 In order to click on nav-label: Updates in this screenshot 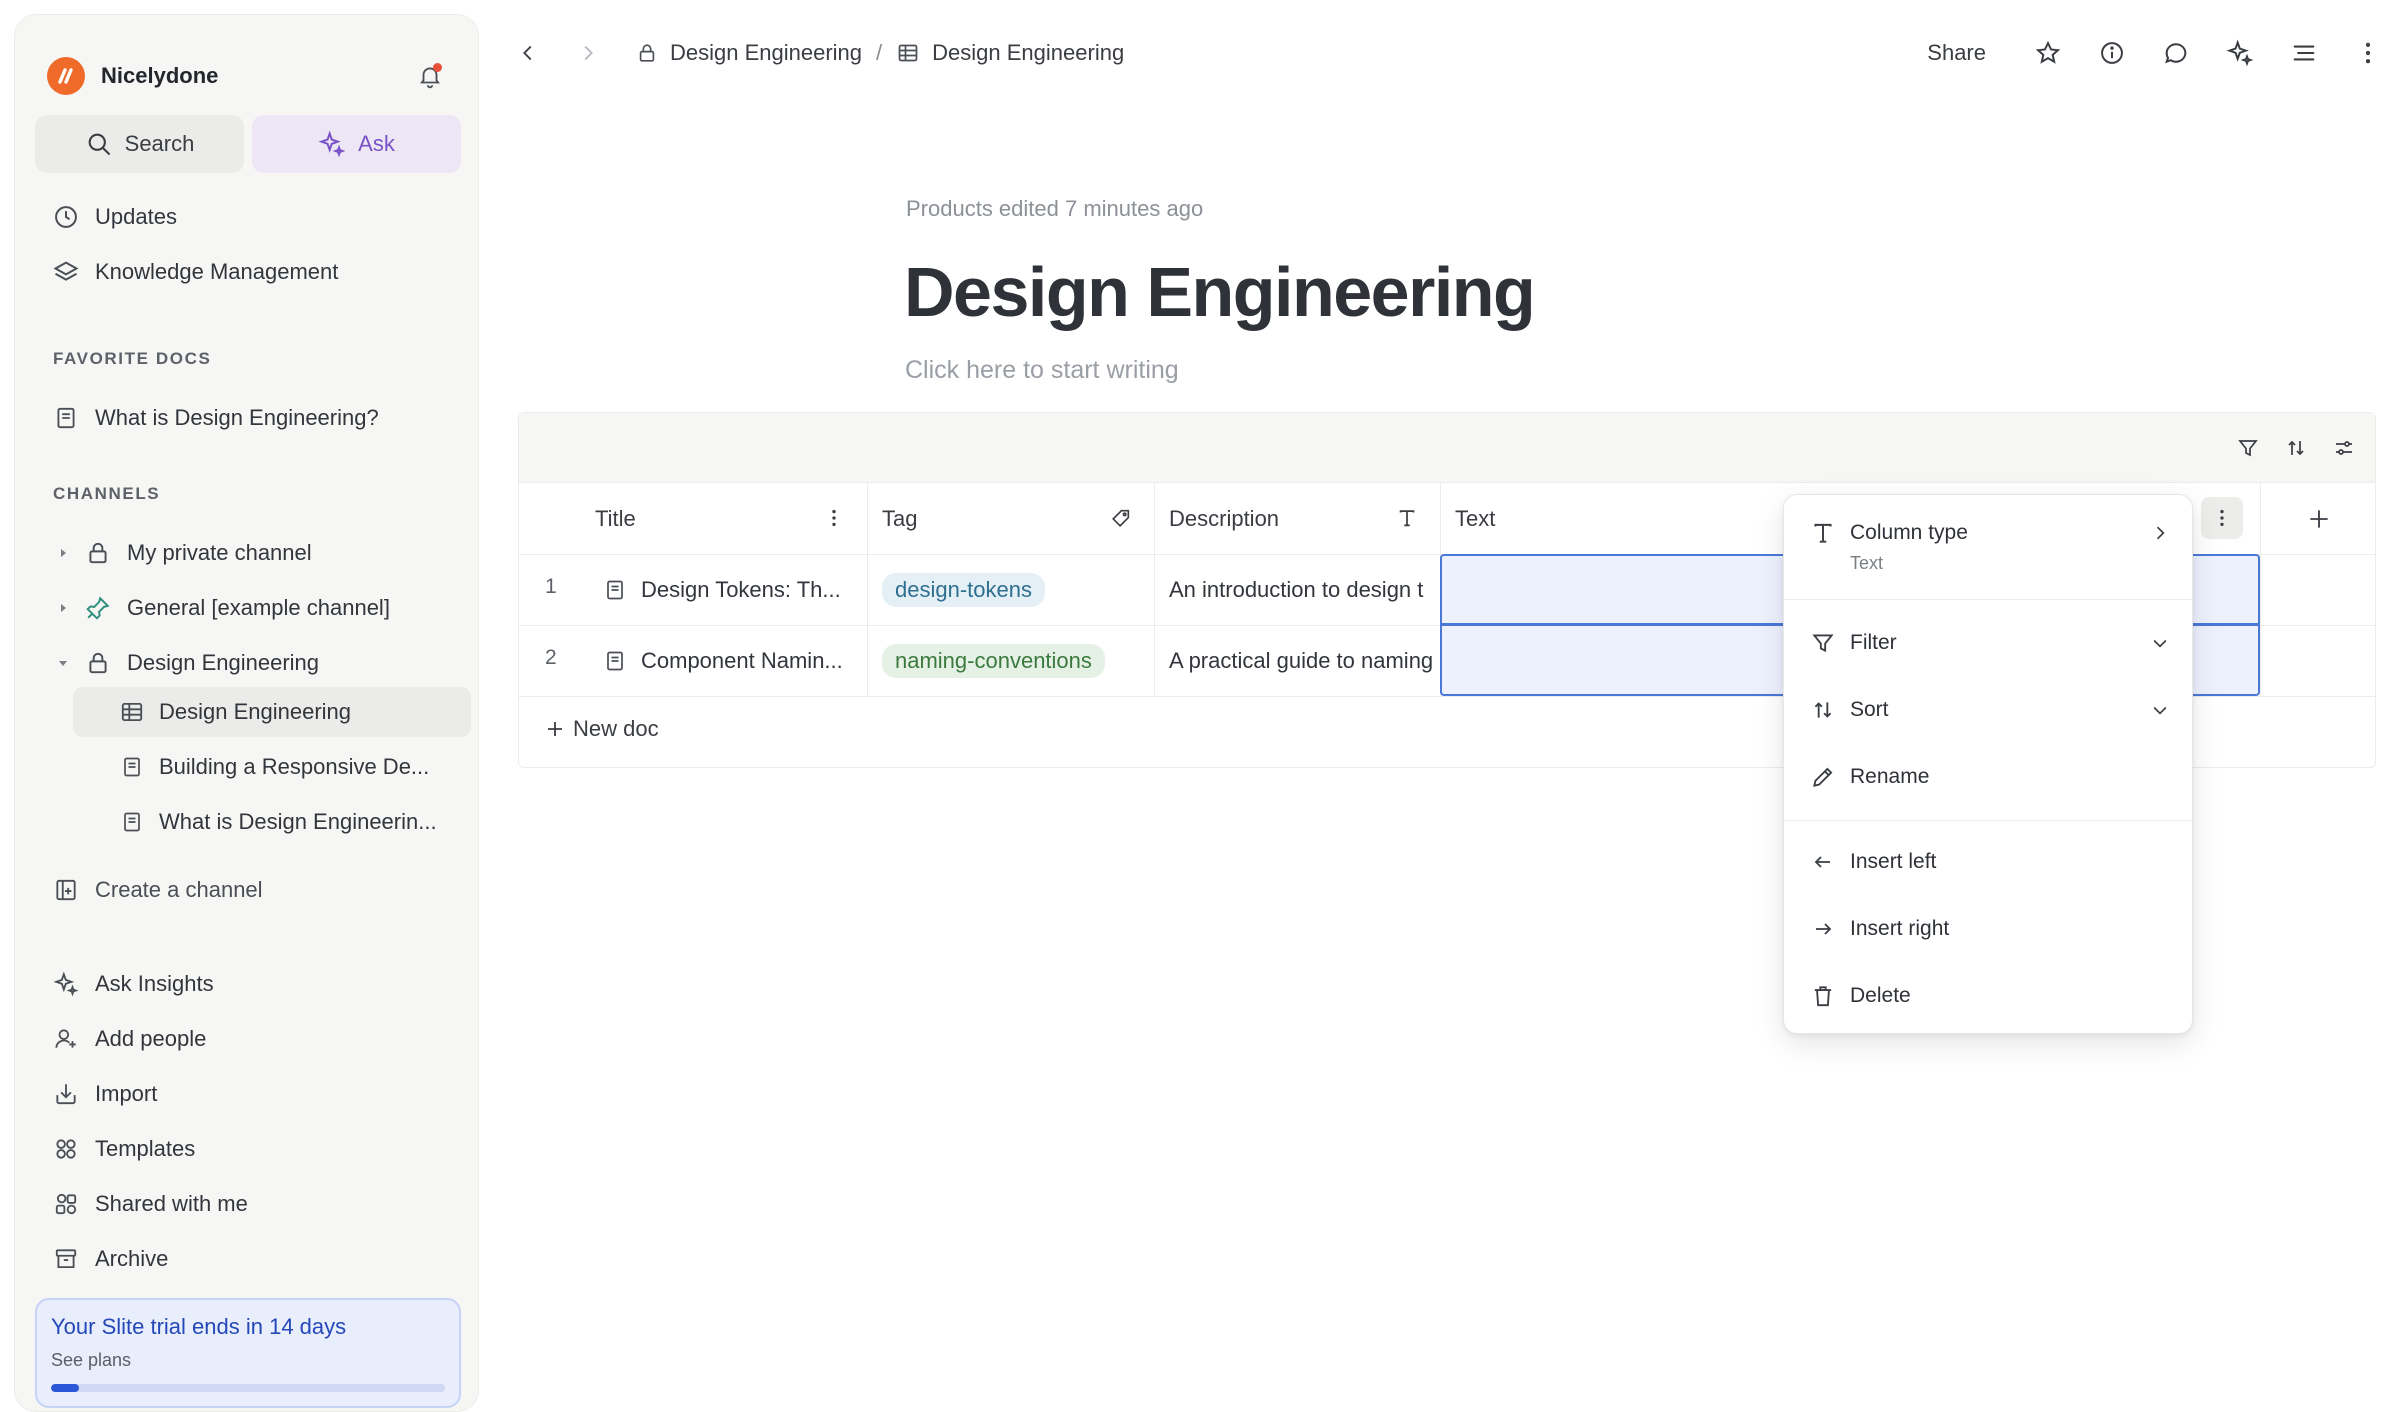, I will do `click(136, 216)`.